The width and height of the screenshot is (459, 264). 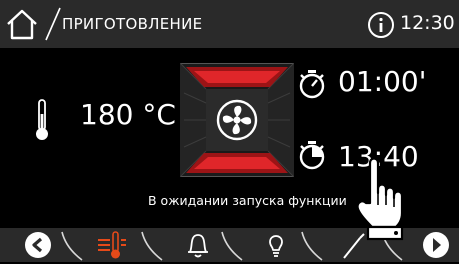 I want to click on heating-icon, so click(x=112, y=245).